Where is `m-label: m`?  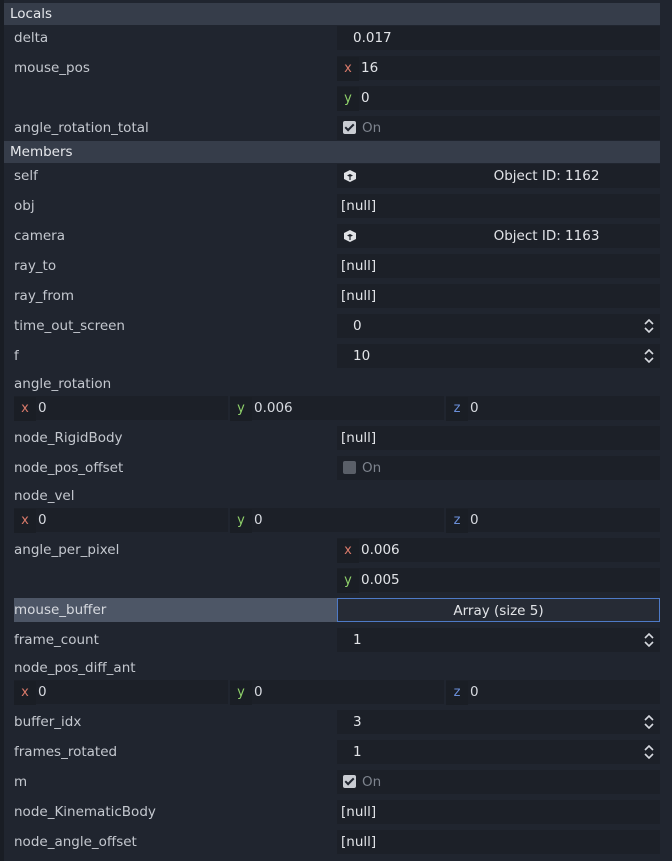 m-label: m is located at coordinates (21, 782).